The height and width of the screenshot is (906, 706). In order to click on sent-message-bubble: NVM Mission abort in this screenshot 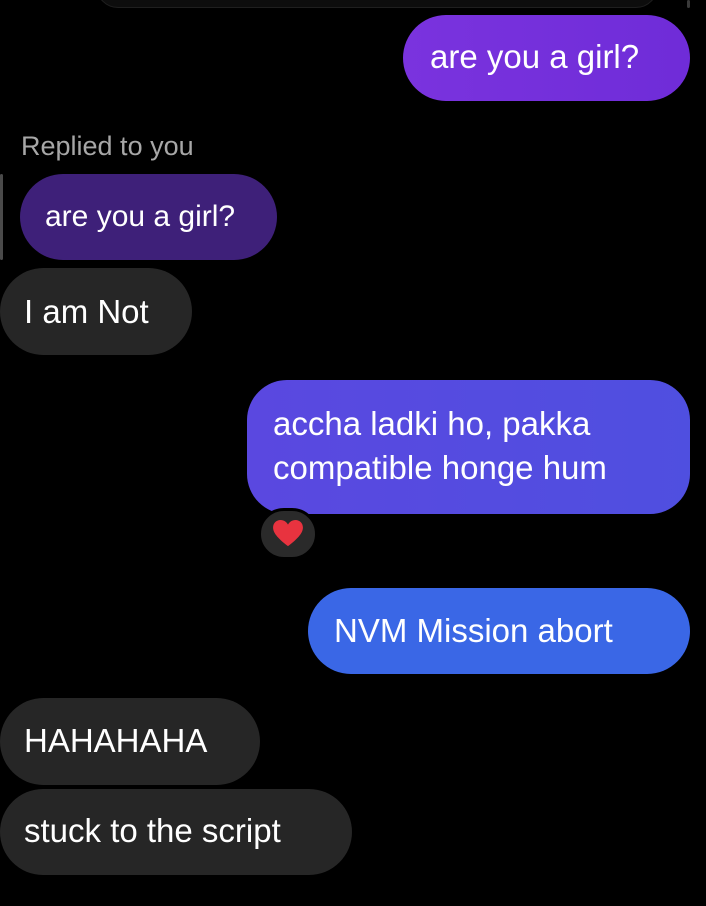, I will do `click(499, 631)`.